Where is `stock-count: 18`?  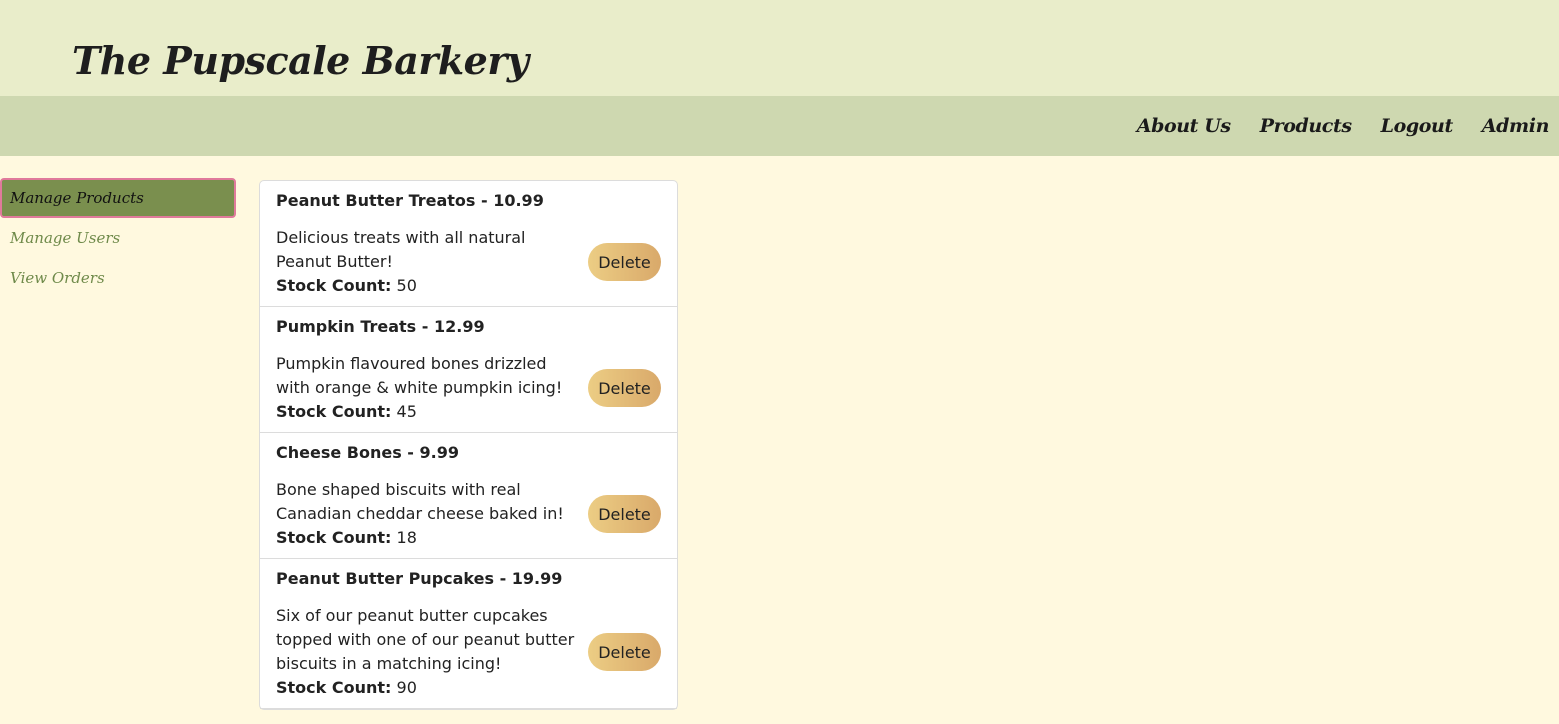
stock-count: 18 is located at coordinates (406, 537).